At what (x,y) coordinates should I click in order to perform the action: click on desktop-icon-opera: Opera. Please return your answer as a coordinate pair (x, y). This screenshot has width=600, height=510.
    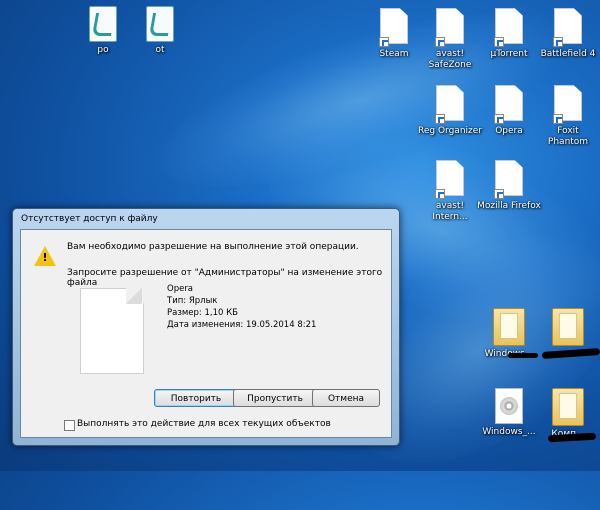
    Looking at the image, I should click on (509, 111).